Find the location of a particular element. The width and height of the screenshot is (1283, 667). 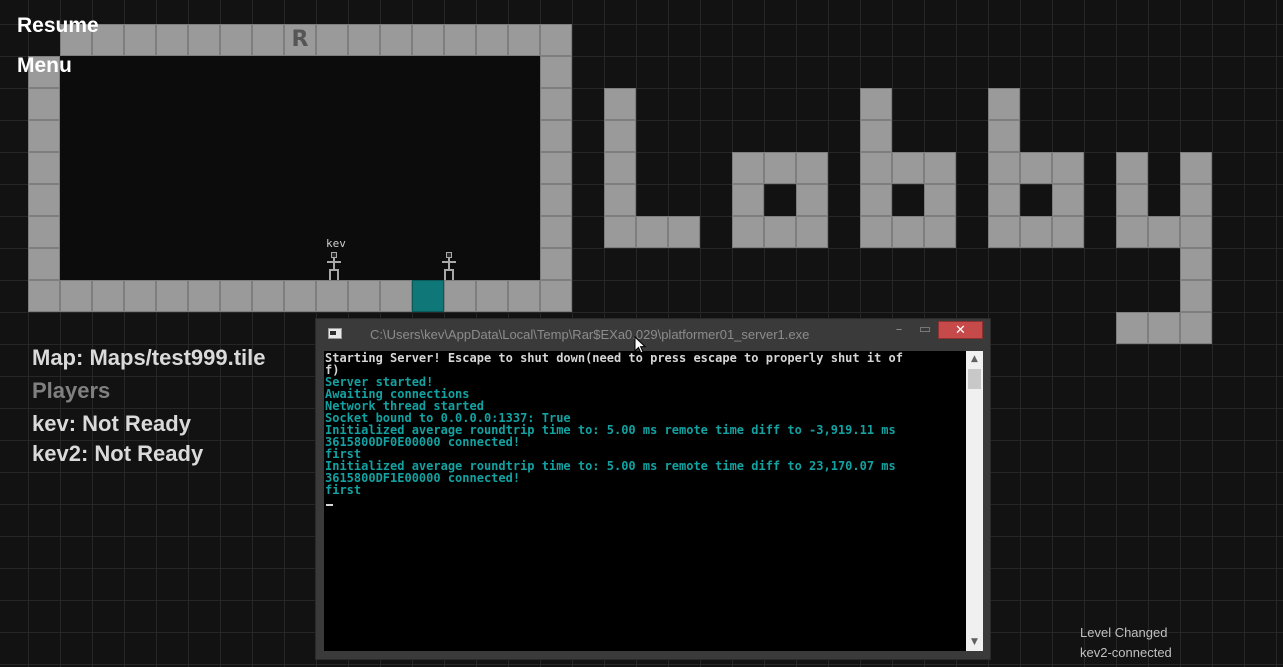

player-status-kev2: kev2: Not Ready is located at coordinates (118, 453).